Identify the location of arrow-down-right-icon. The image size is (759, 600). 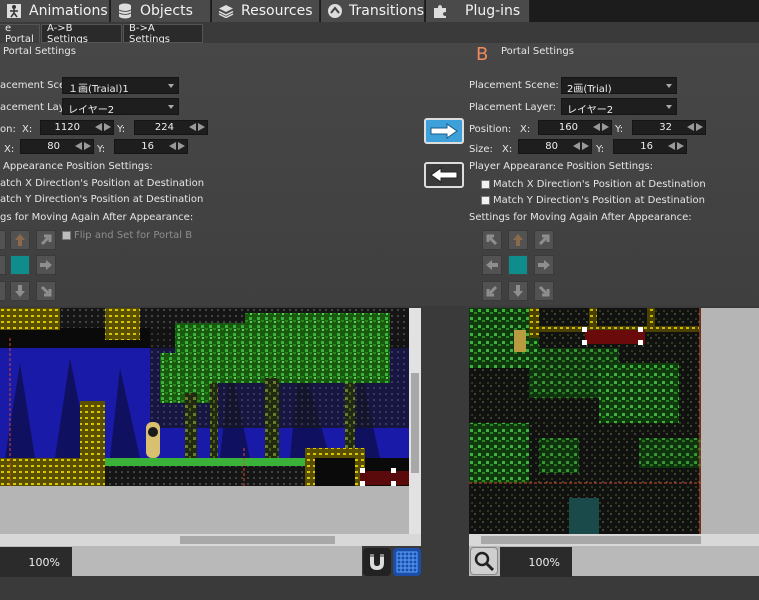
(46, 291).